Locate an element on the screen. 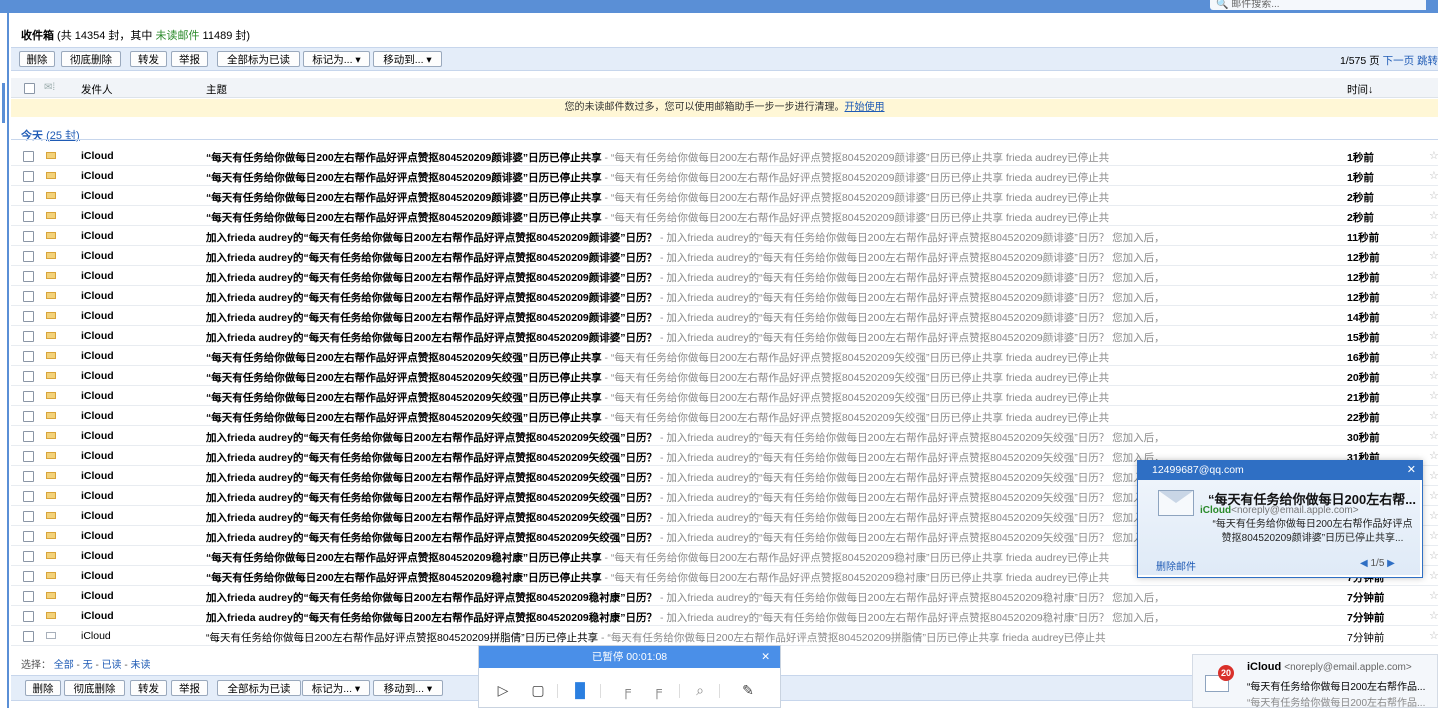 The image size is (1438, 709). delete-button-bottom: 删除 is located at coordinates (43, 688).